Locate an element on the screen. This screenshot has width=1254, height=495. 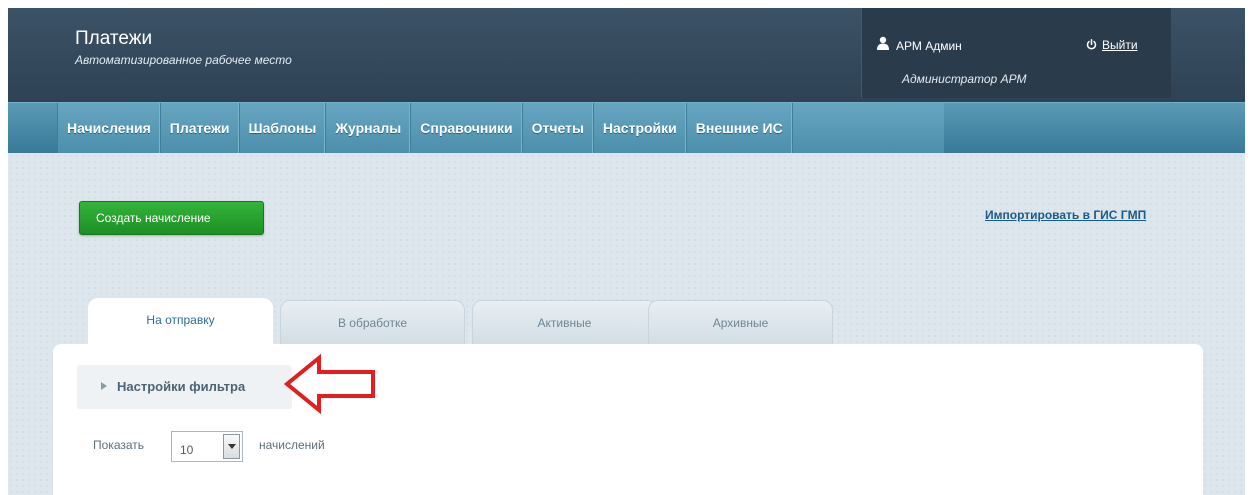
nav-item-settings: Настройки is located at coordinates (640, 128).